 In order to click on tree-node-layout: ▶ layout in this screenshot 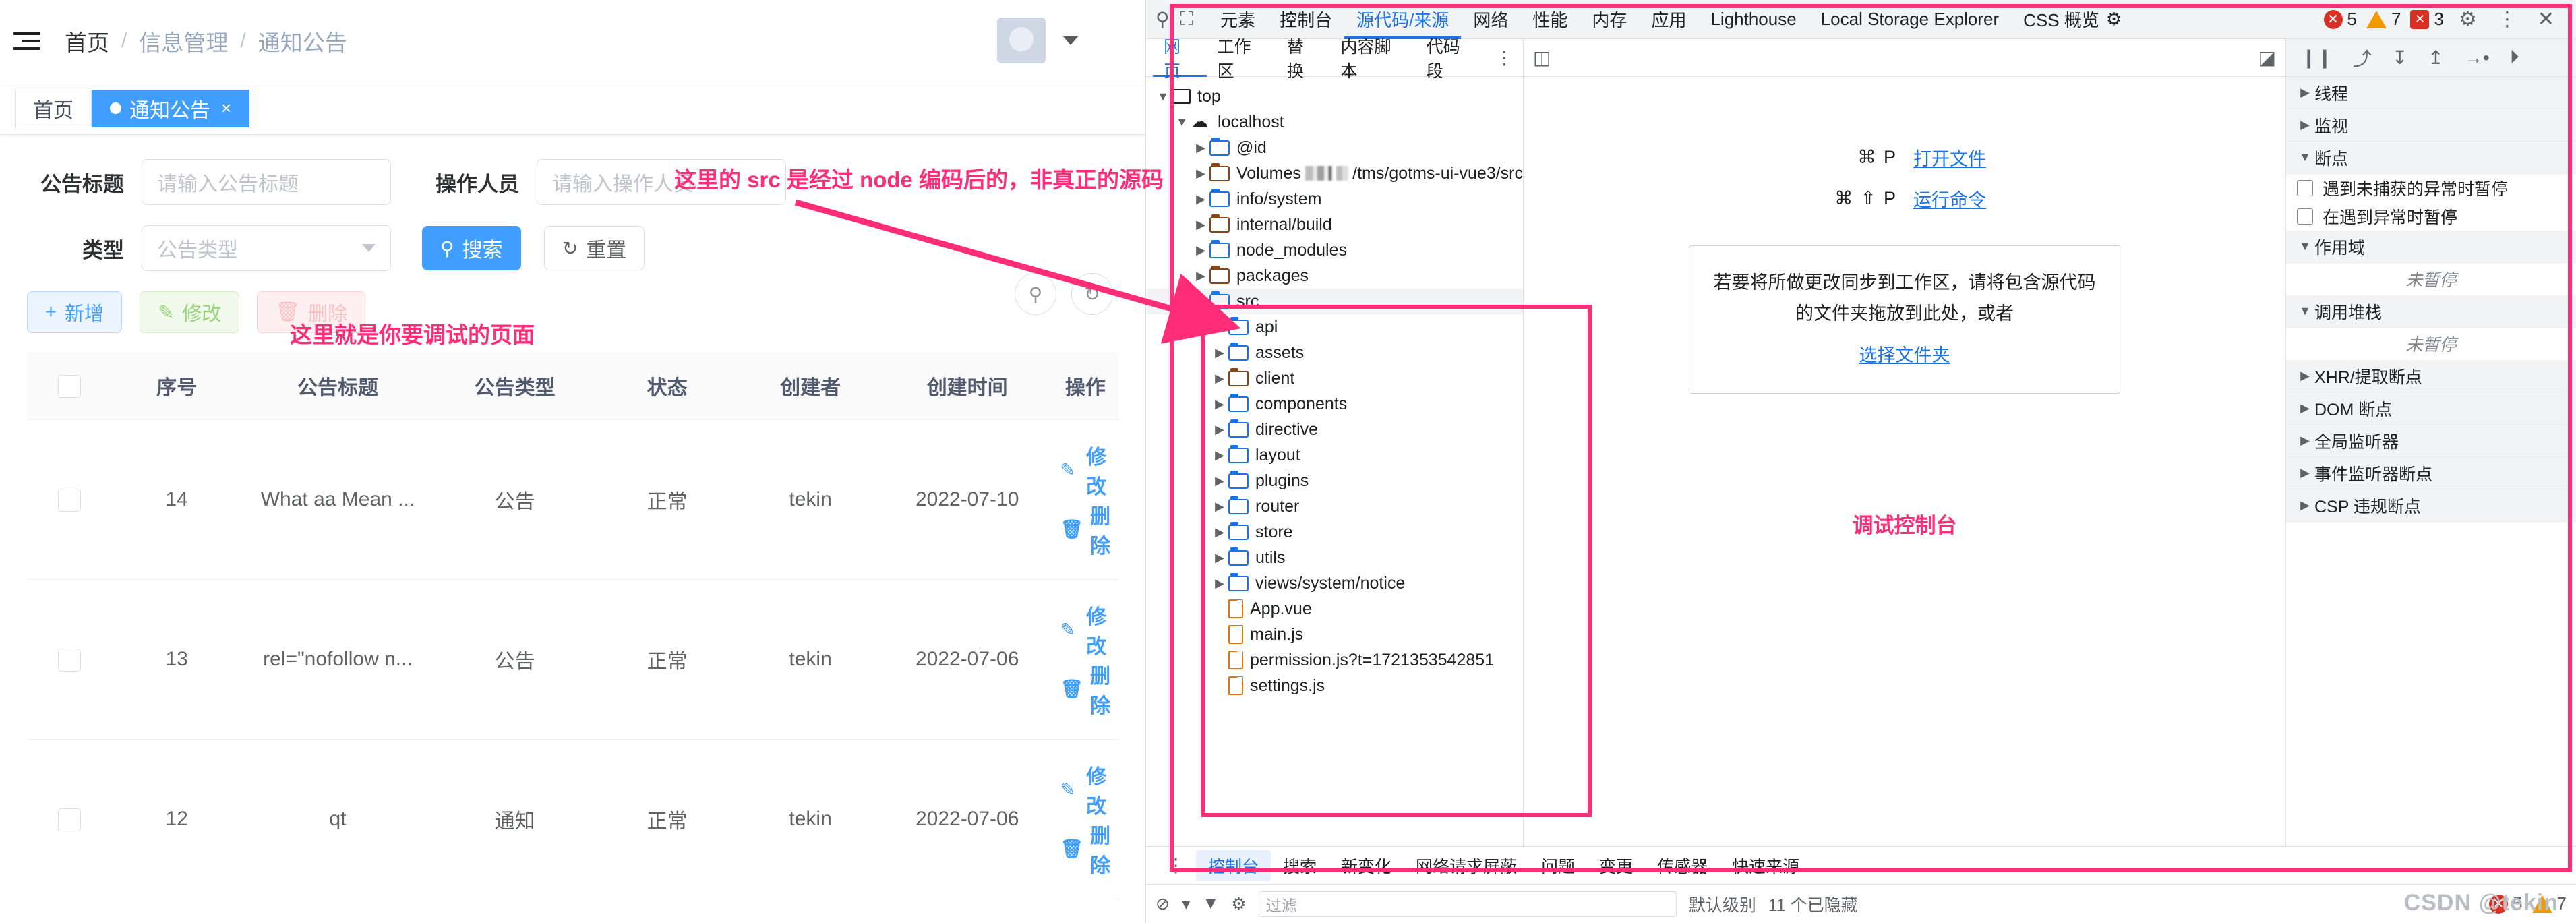, I will do `click(1334, 455)`.